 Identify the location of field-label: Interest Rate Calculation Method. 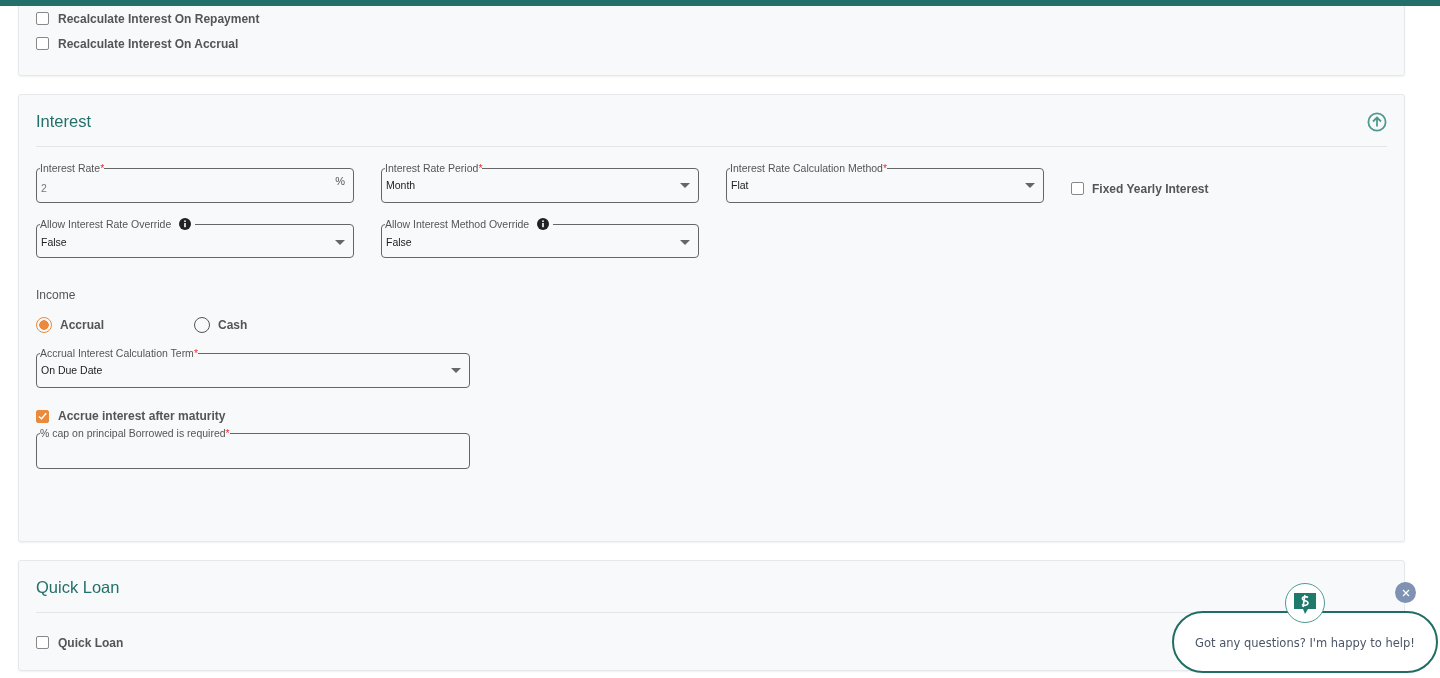
(806, 168).